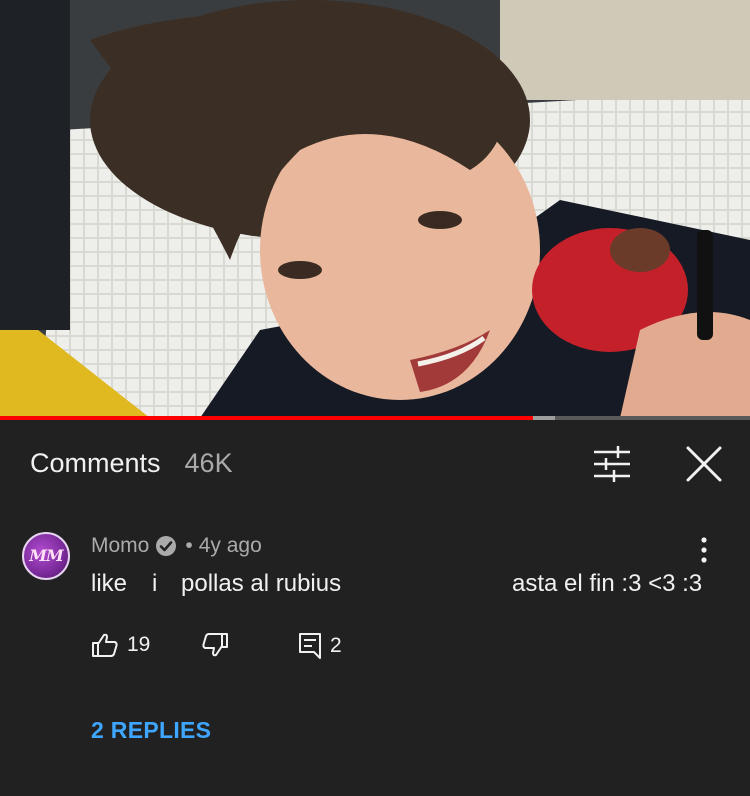 The width and height of the screenshot is (750, 796). I want to click on thumbs-up-icon, so click(105, 645).